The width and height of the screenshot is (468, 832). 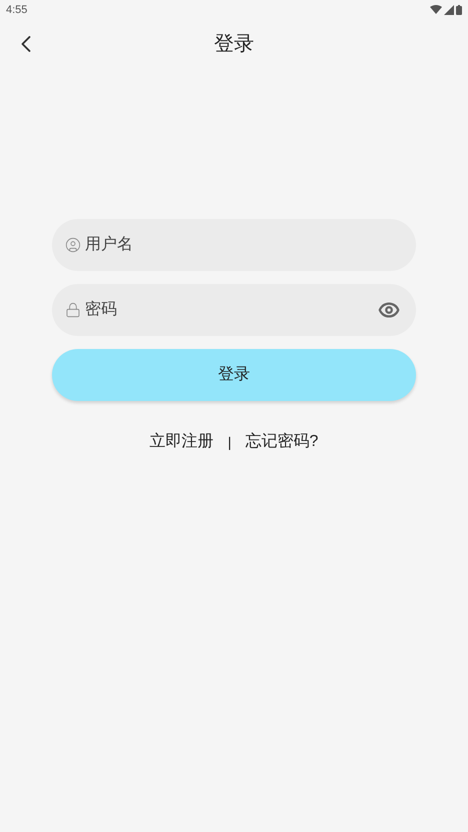 What do you see at coordinates (436, 10) in the screenshot?
I see `wifi-icon` at bounding box center [436, 10].